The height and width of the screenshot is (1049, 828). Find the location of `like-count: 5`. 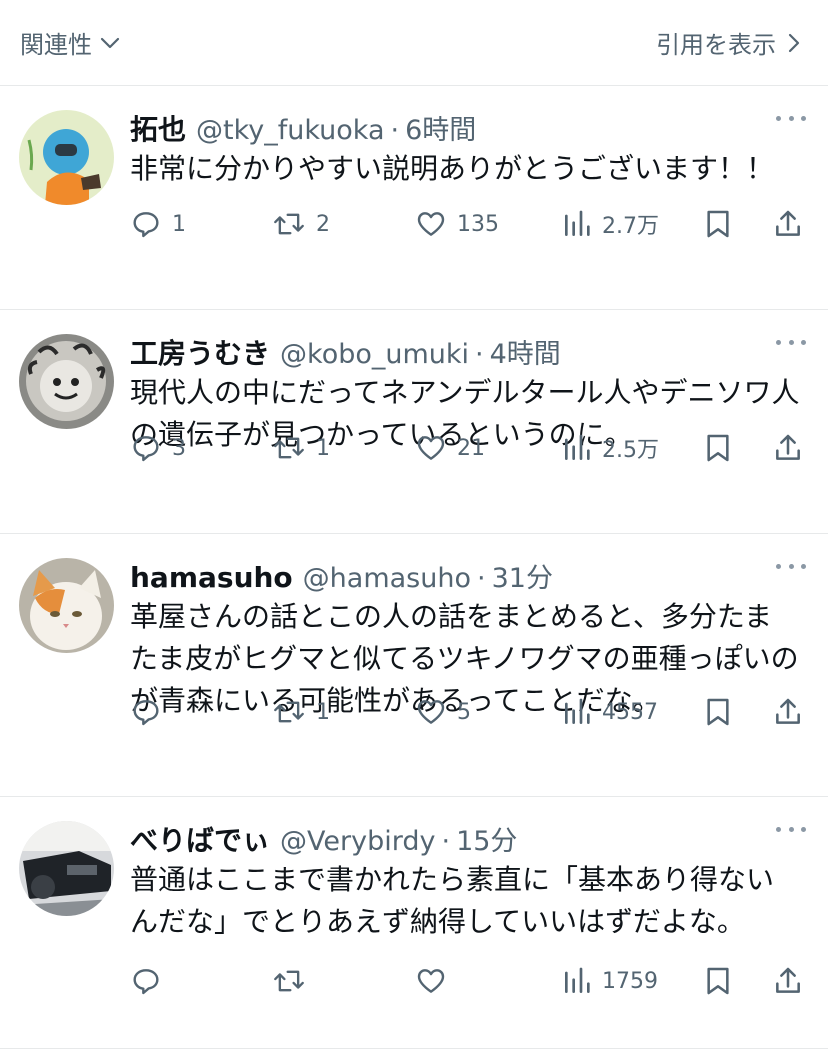

like-count: 5 is located at coordinates (464, 712).